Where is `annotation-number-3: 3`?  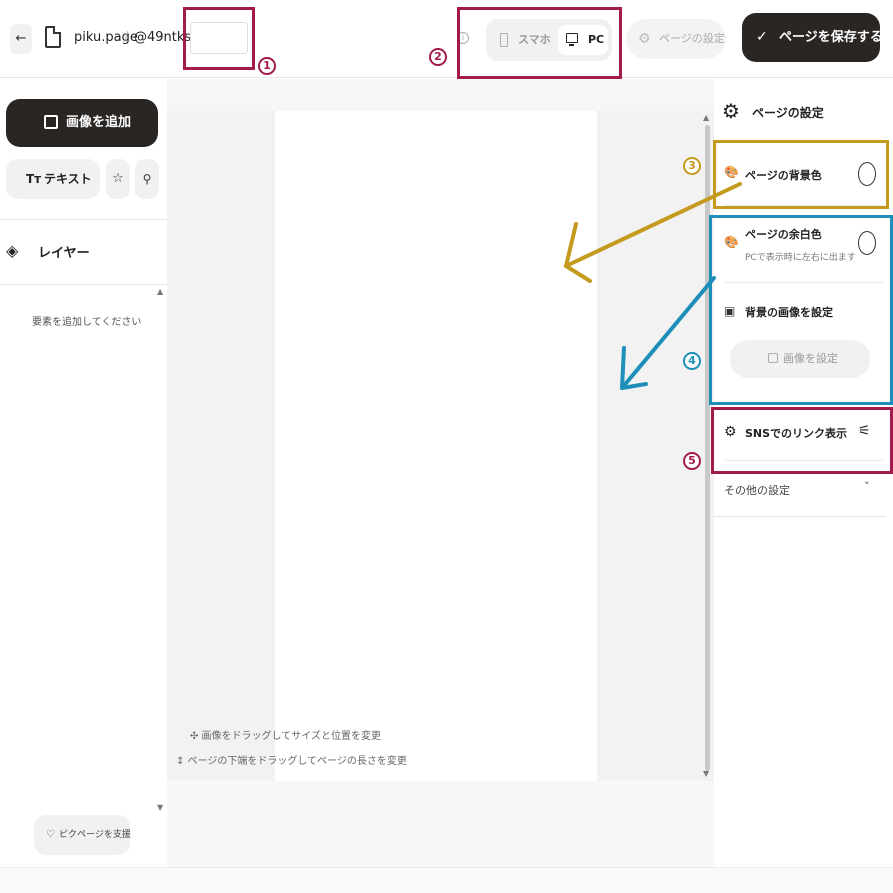
annotation-number-3: 3 is located at coordinates (692, 166).